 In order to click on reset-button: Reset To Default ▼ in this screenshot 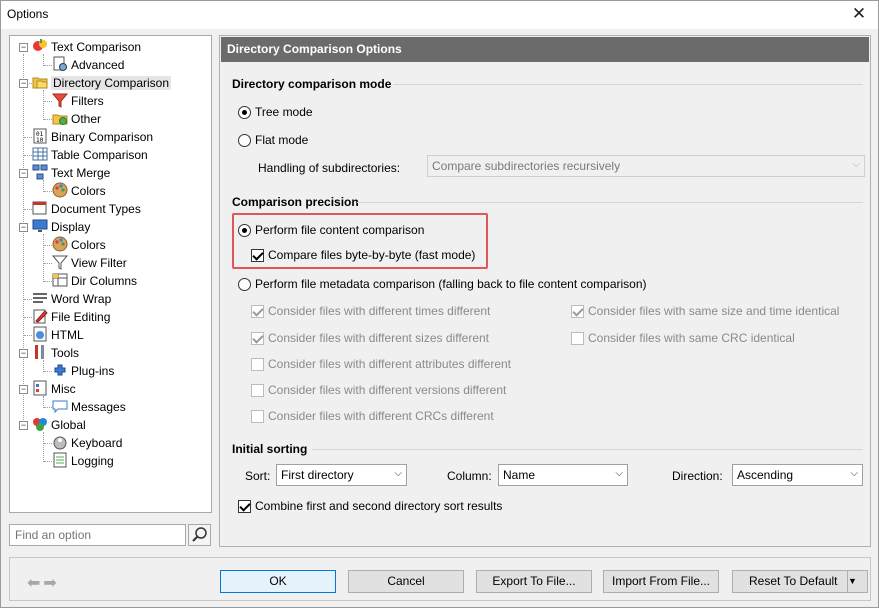, I will do `click(800, 581)`.